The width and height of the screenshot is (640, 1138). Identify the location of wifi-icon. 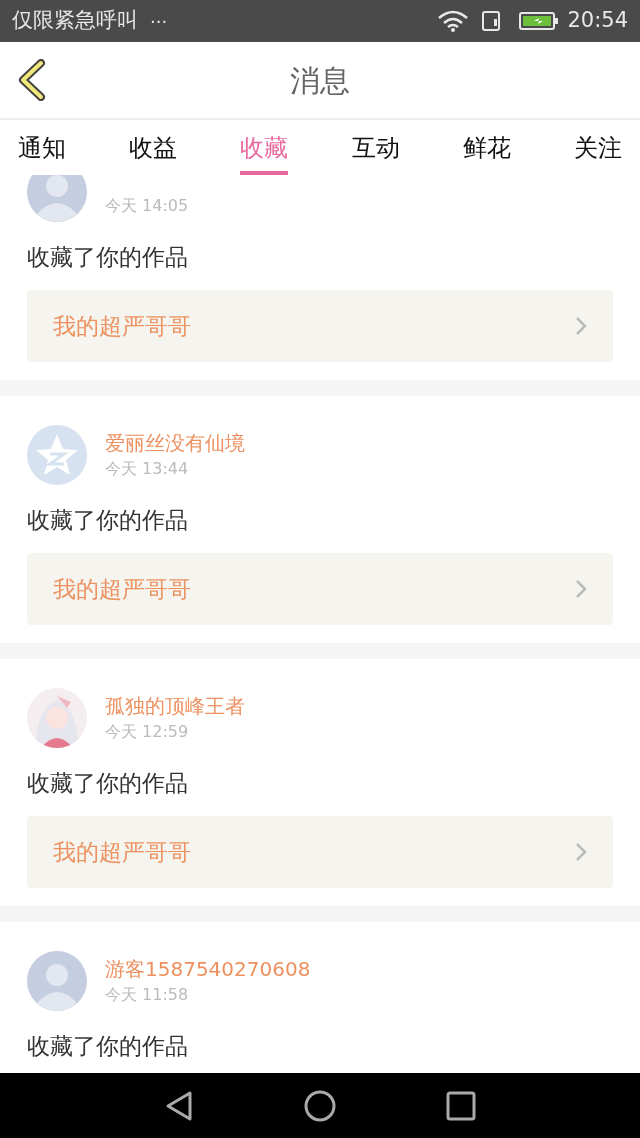
(453, 21).